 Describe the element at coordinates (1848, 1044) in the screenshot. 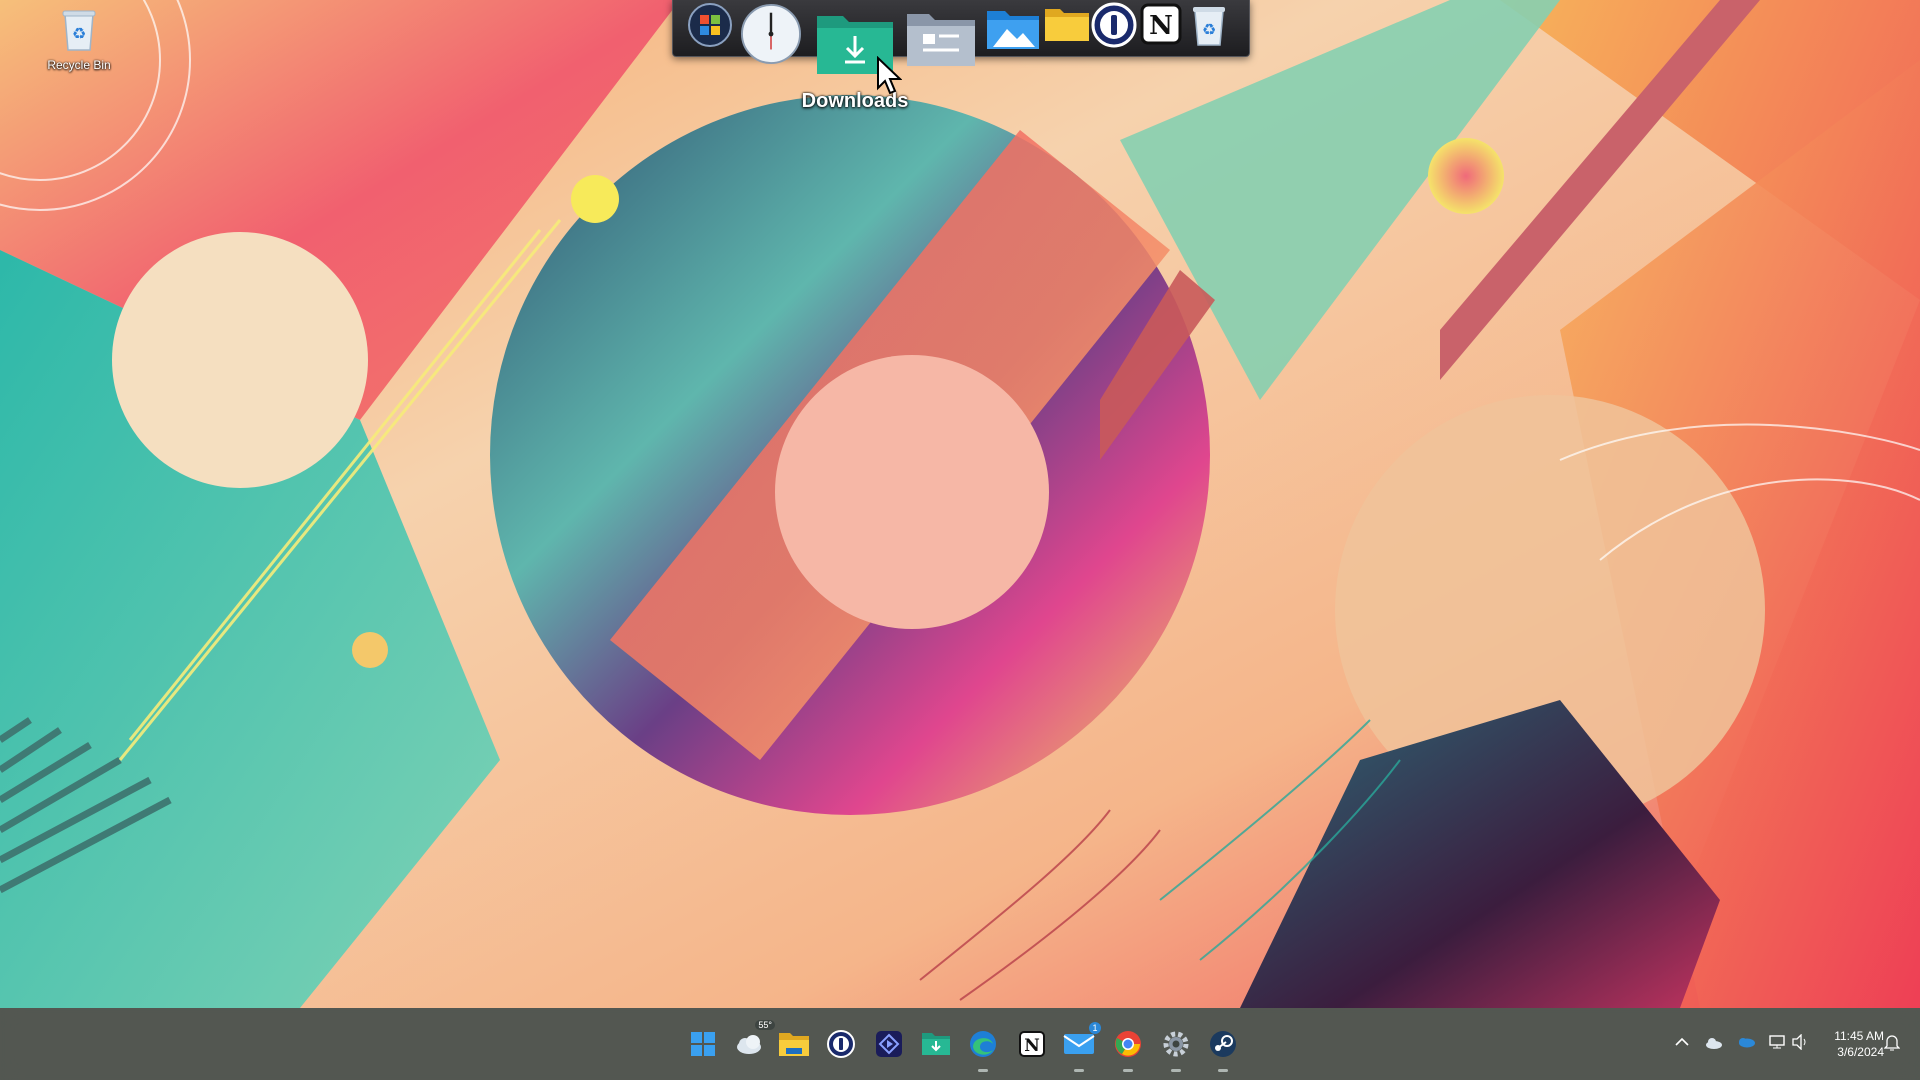

I see `taskbar-clock: 11:45 AM 3/6/2024` at that location.